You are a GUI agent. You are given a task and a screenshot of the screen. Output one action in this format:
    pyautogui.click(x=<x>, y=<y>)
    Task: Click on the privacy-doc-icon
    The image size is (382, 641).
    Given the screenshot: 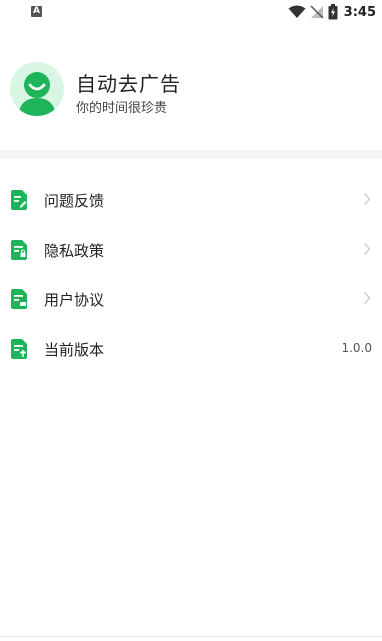 What is the action you would take?
    pyautogui.click(x=19, y=249)
    